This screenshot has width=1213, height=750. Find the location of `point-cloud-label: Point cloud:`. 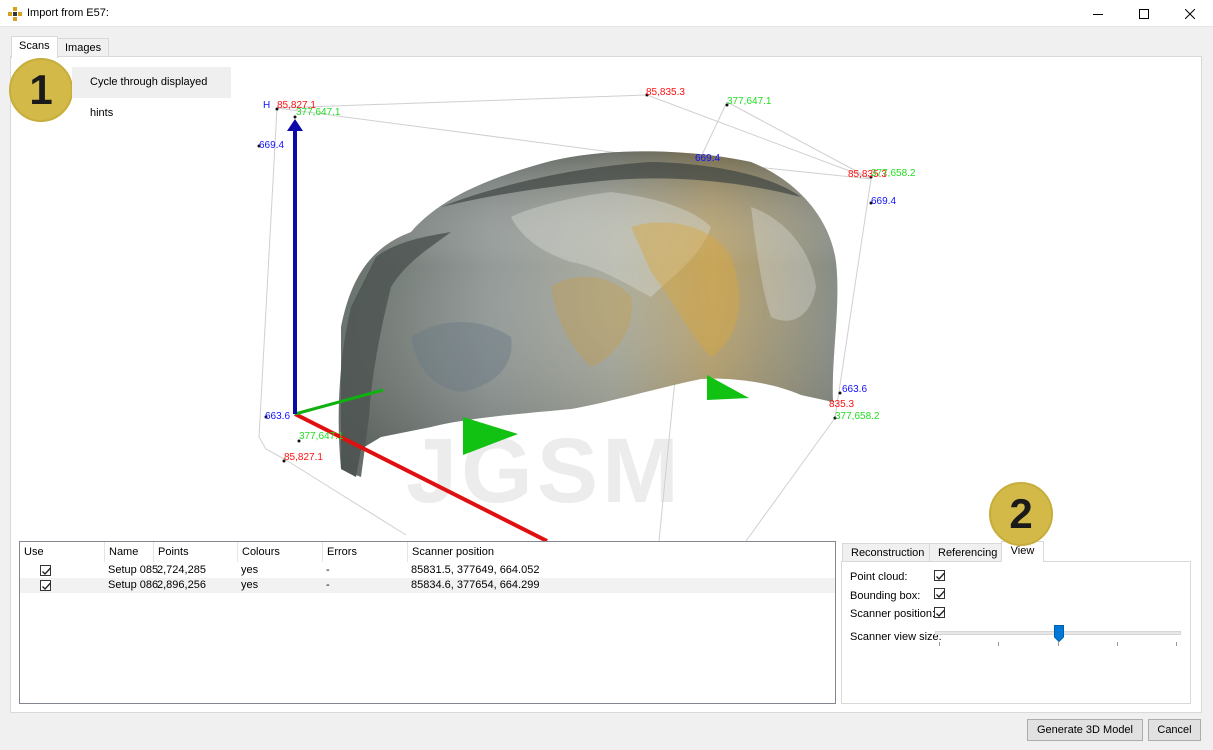

point-cloud-label: Point cloud: is located at coordinates (879, 577).